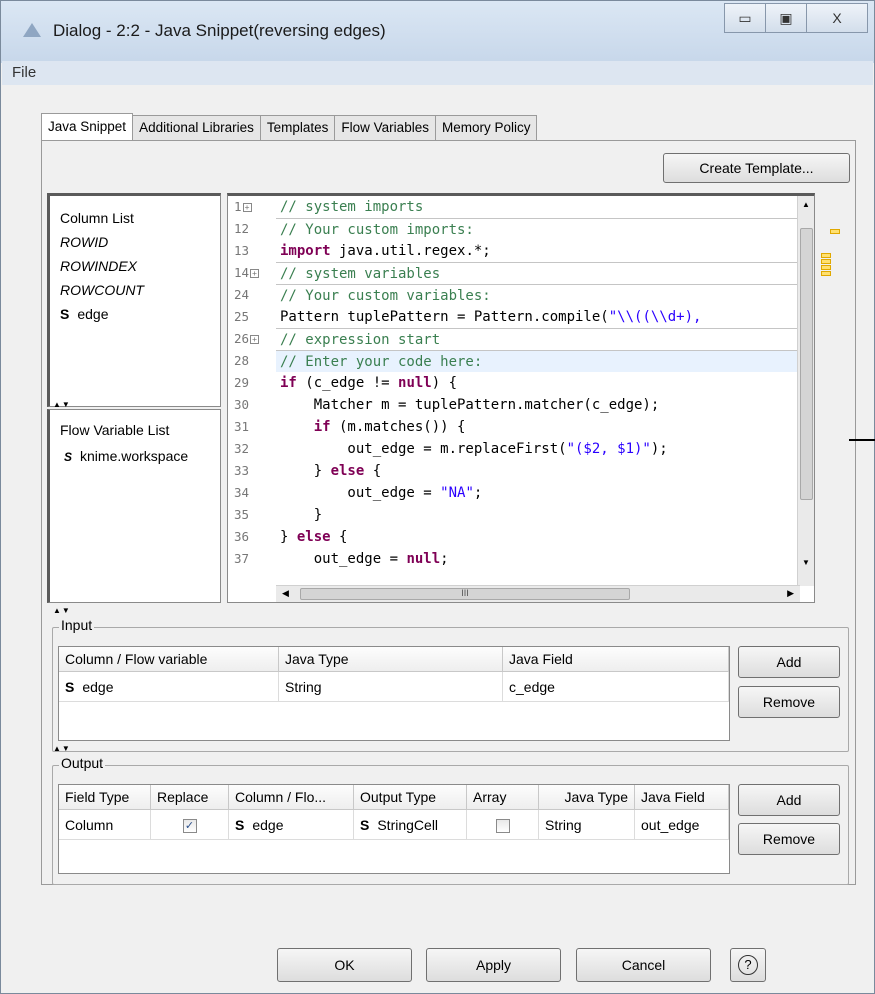 Image resolution: width=875 pixels, height=994 pixels. Describe the element at coordinates (242, 514) in the screenshot. I see `line-number: 35` at that location.